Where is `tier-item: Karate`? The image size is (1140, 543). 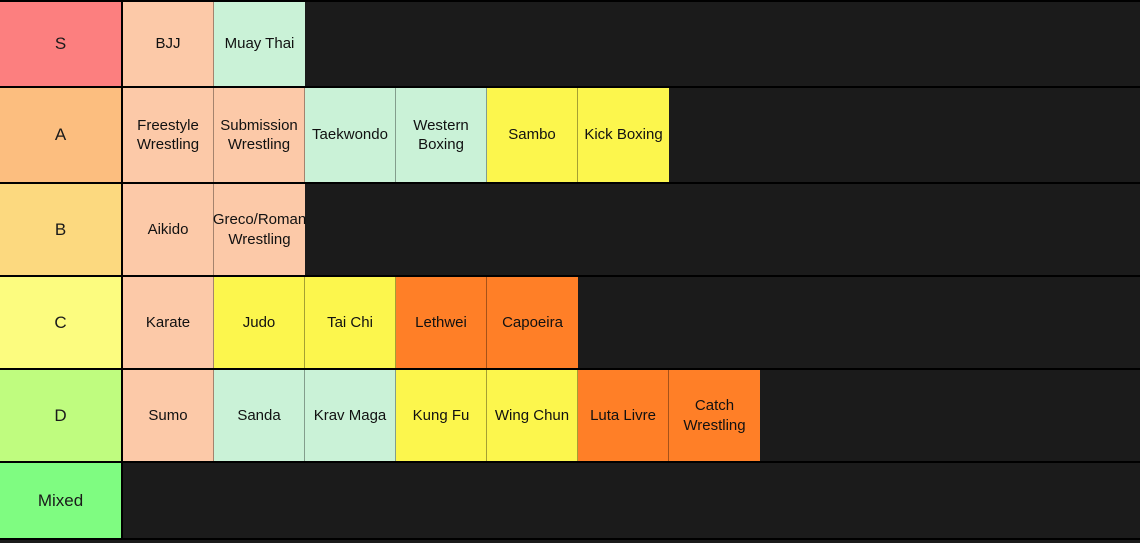 tier-item: Karate is located at coordinates (168, 322).